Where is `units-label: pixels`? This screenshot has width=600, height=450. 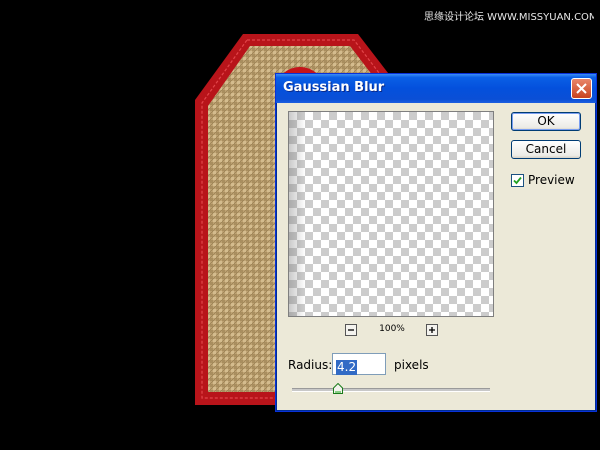 units-label: pixels is located at coordinates (411, 365).